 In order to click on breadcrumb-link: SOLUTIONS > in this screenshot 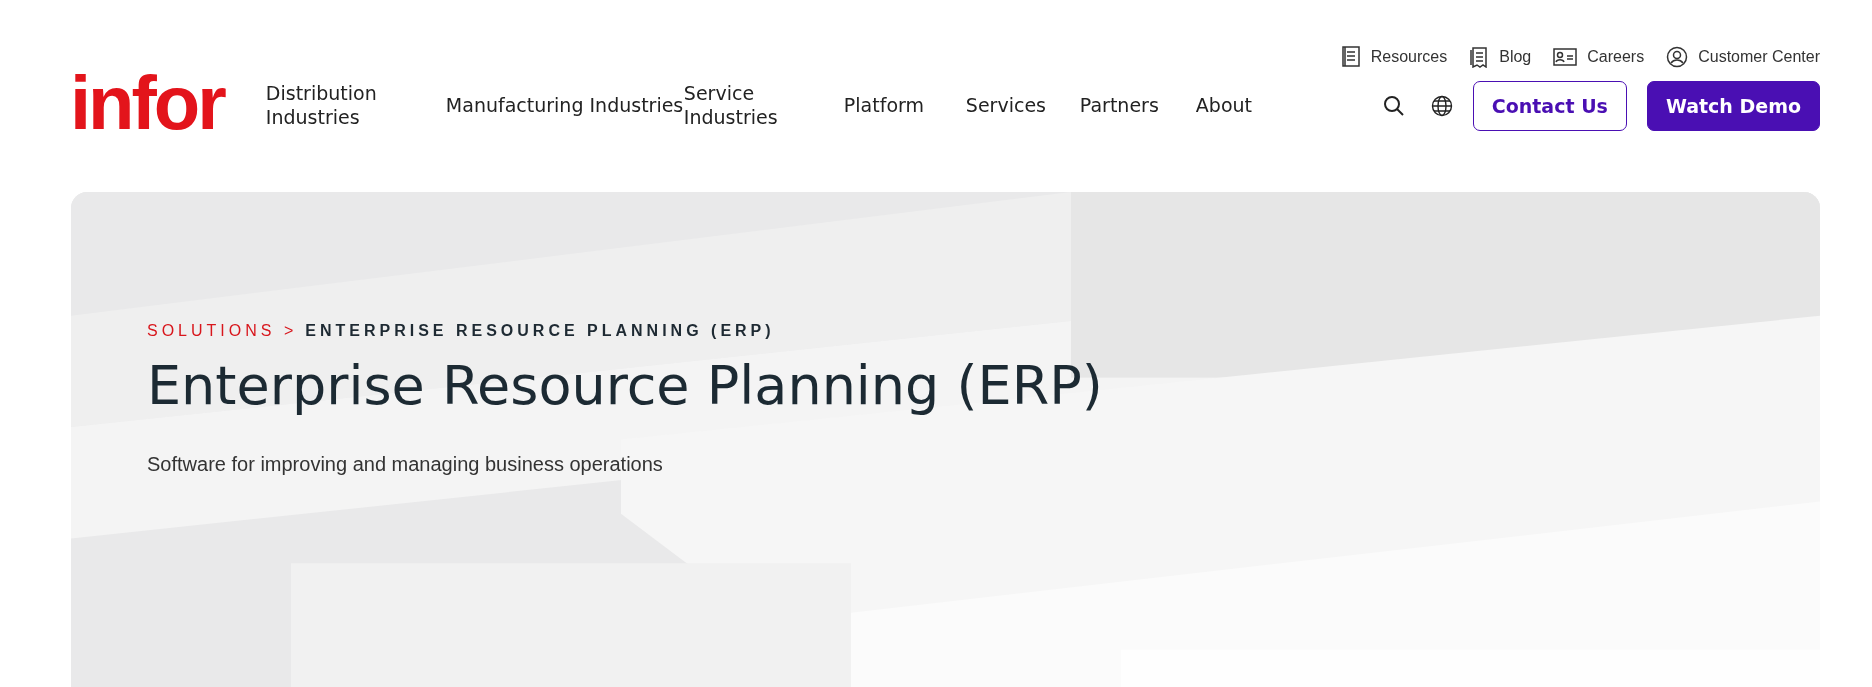, I will do `click(222, 331)`.